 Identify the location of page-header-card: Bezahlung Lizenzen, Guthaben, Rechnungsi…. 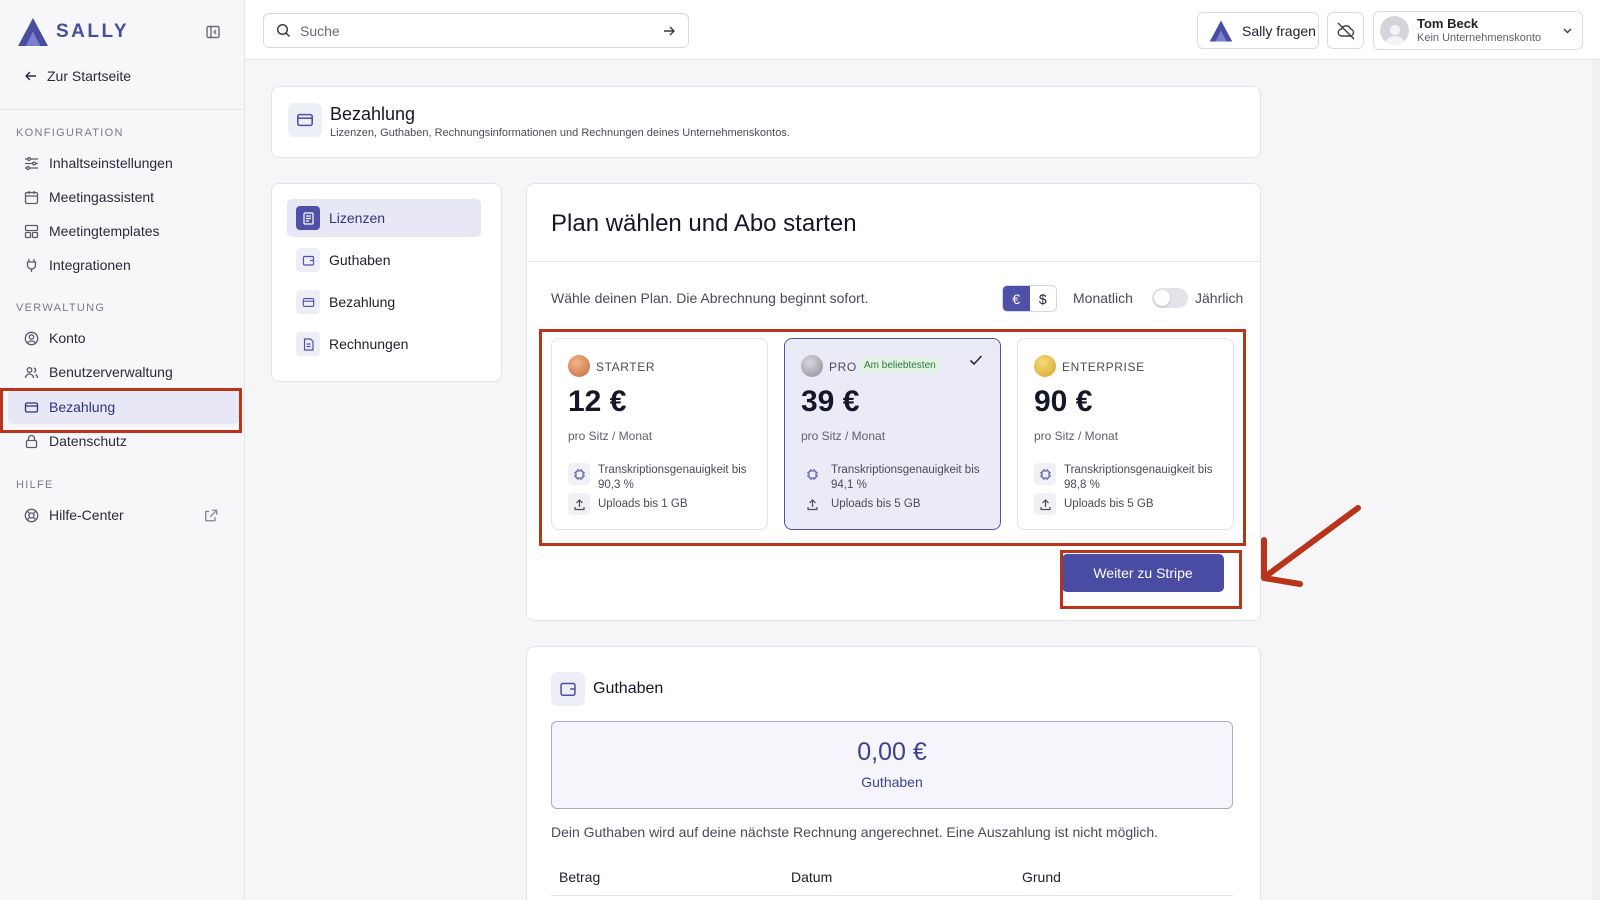
(766, 122).